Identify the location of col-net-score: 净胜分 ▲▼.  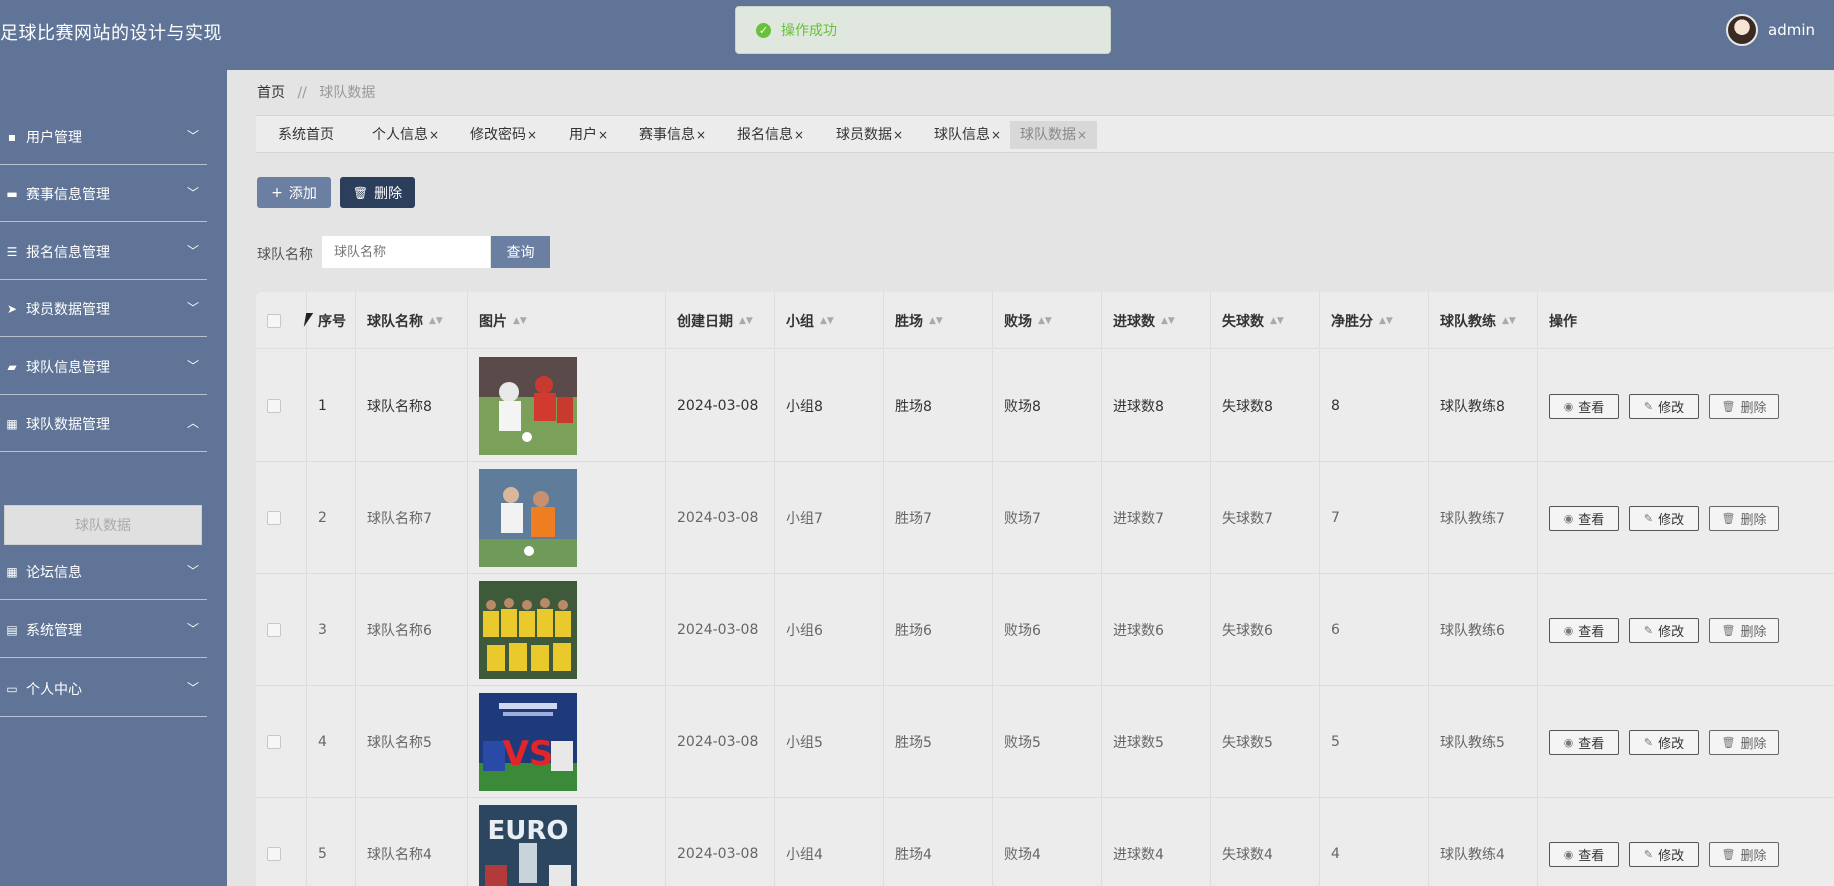
(1373, 320).